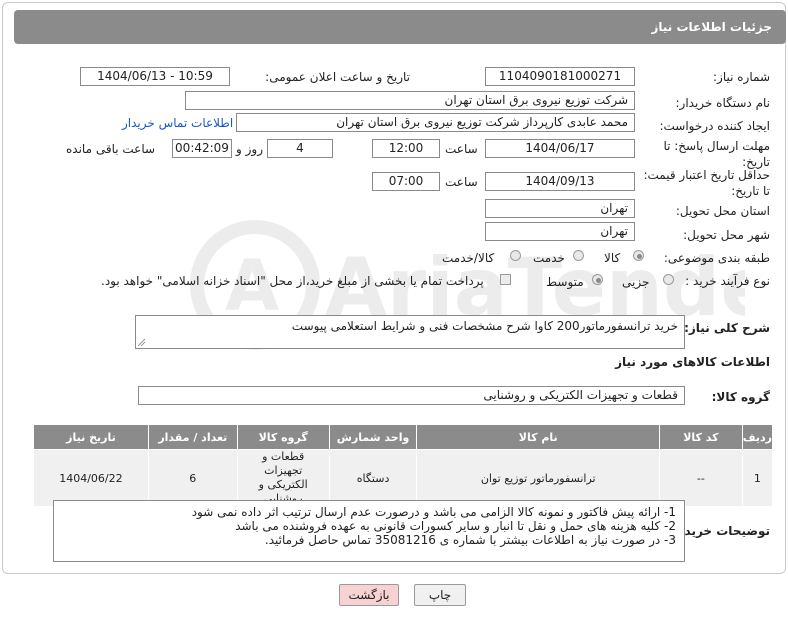  What do you see at coordinates (155, 76) in the screenshot?
I see `announce-date-field: 1404/06/13 - 10:59` at bounding box center [155, 76].